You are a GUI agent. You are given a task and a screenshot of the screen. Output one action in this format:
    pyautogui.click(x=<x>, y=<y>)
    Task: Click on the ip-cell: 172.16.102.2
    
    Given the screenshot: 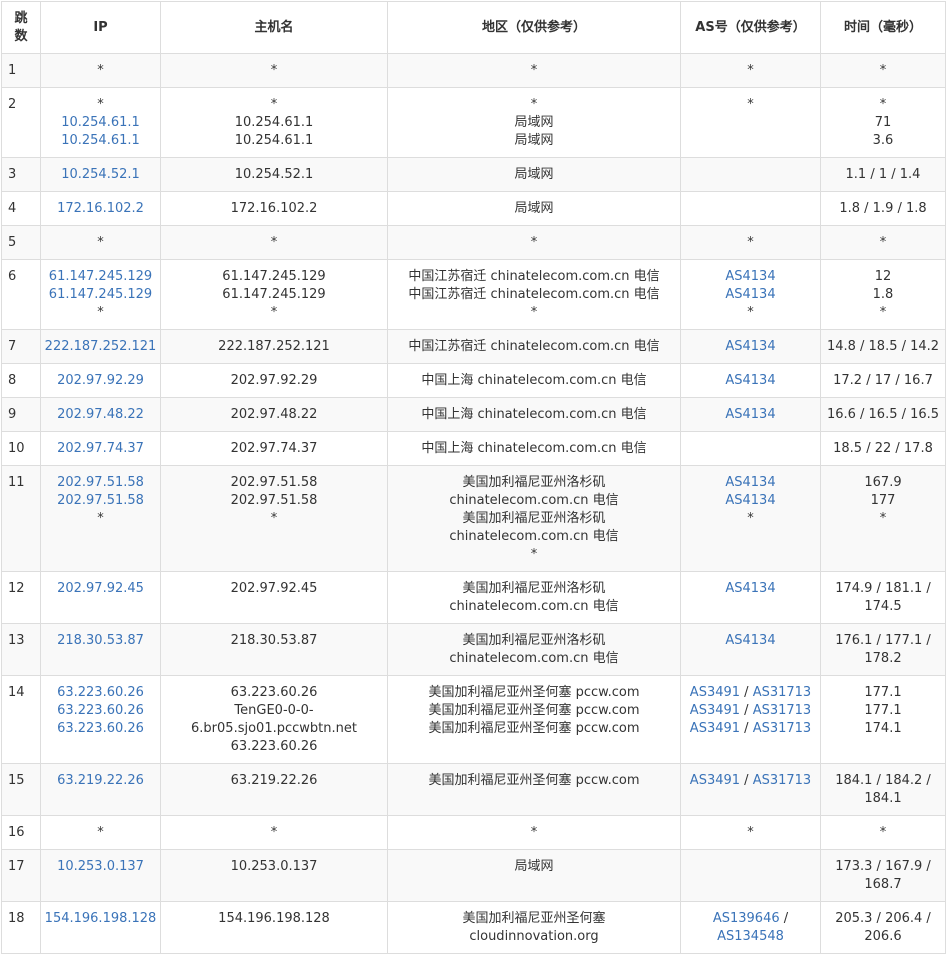 What is the action you would take?
    pyautogui.click(x=100, y=208)
    